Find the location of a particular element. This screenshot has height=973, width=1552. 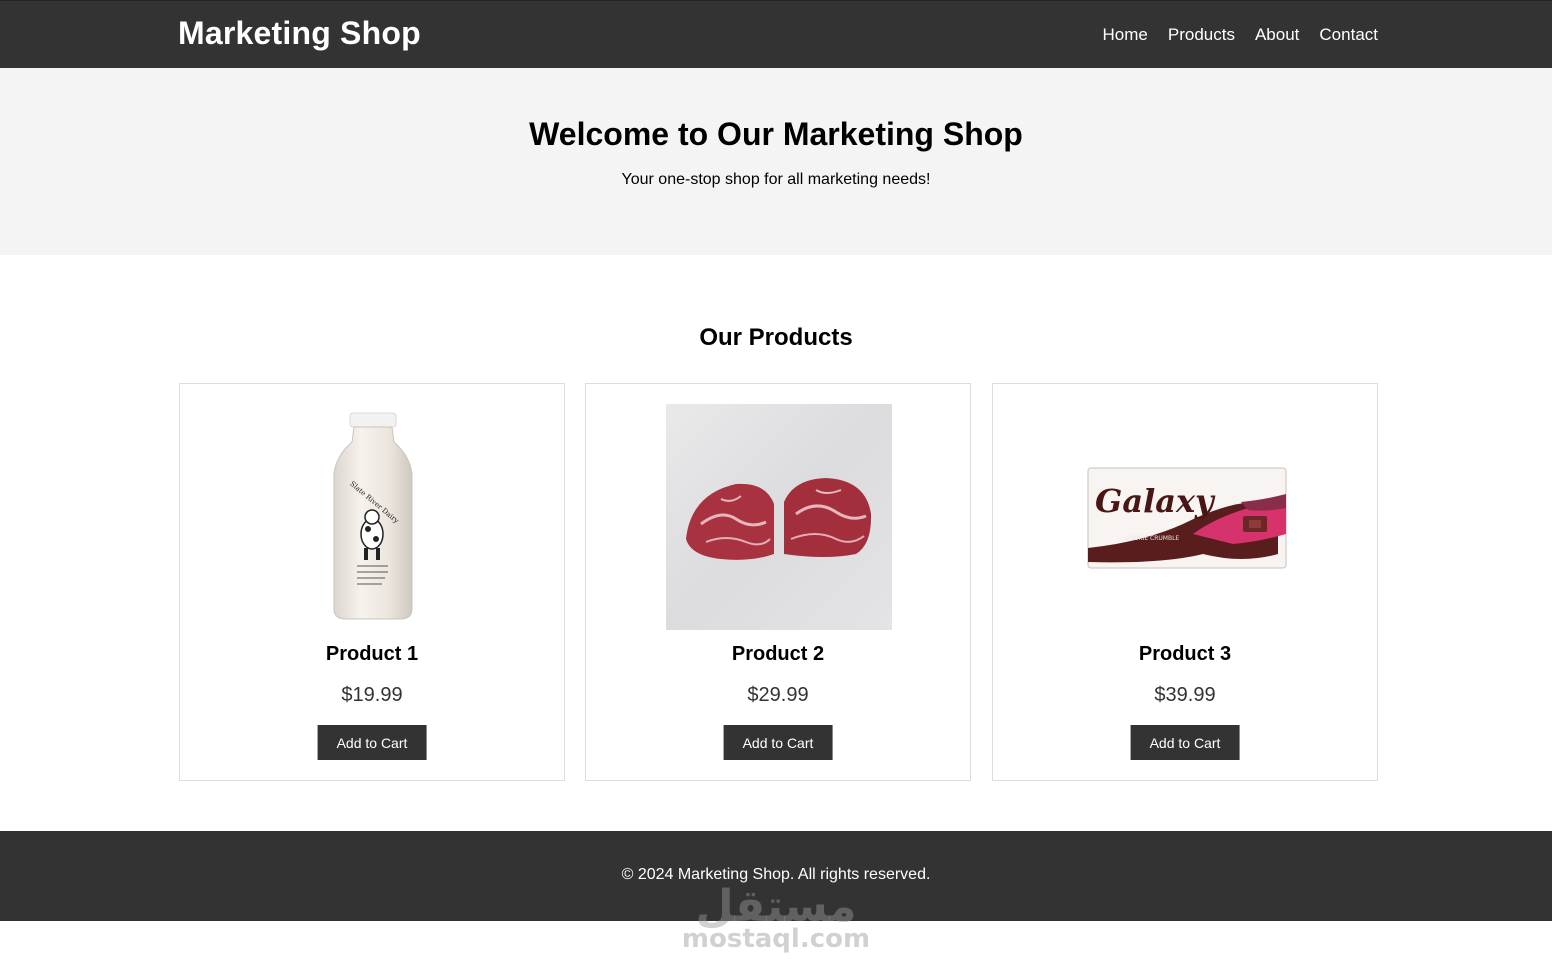

product-name: Product 1 is located at coordinates (372, 654).